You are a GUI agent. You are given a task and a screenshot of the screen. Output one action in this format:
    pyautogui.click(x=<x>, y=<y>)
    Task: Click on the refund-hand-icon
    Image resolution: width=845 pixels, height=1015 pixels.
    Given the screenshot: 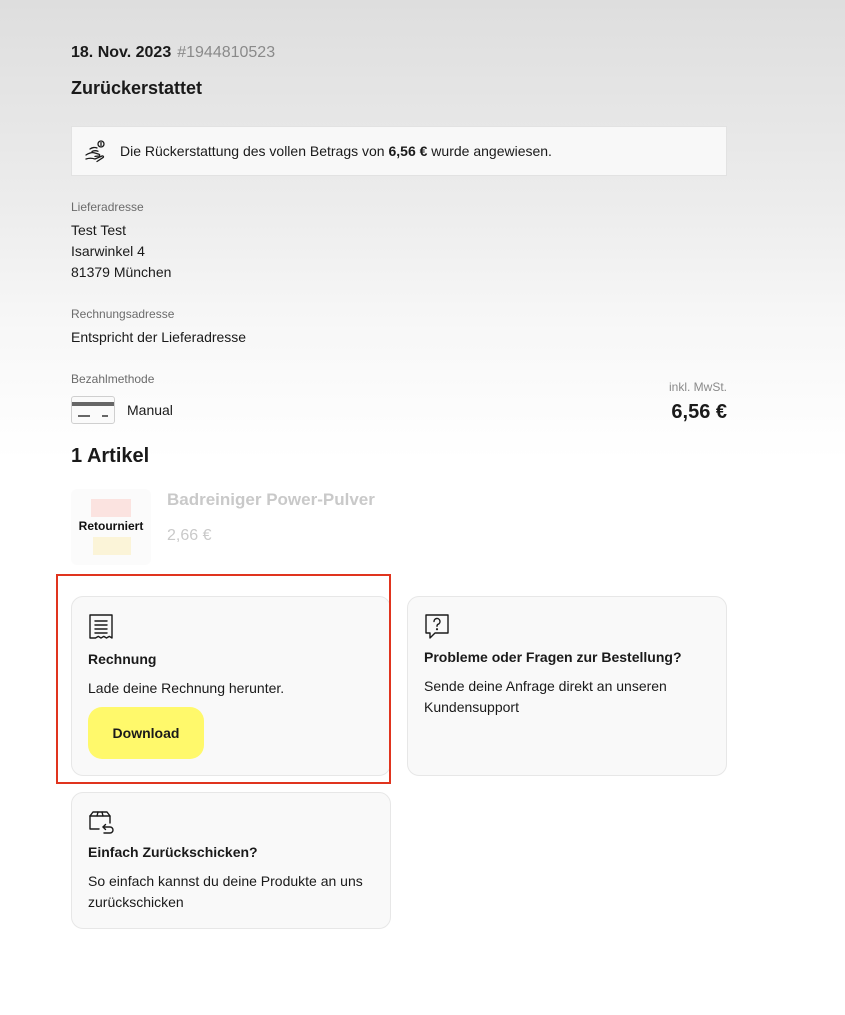 What is the action you would take?
    pyautogui.click(x=97, y=151)
    